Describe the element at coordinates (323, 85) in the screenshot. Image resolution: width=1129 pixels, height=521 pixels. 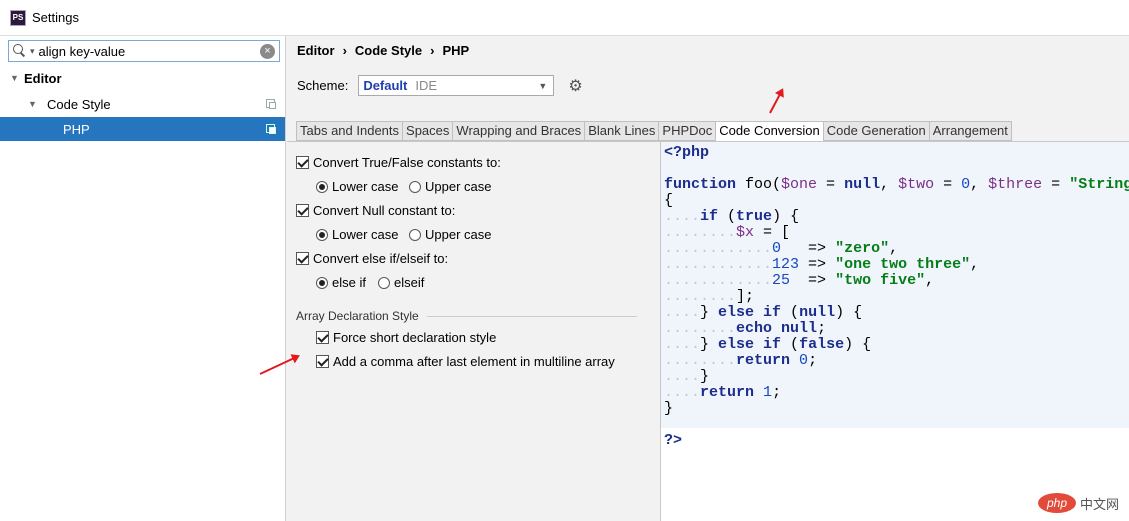
I see `scheme-label: Scheme:` at that location.